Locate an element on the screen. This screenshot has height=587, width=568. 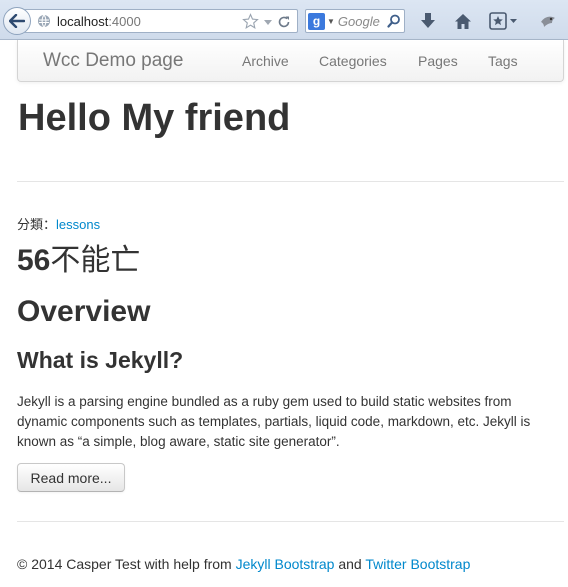
brand-link: Wcc Demo page is located at coordinates (113, 61).